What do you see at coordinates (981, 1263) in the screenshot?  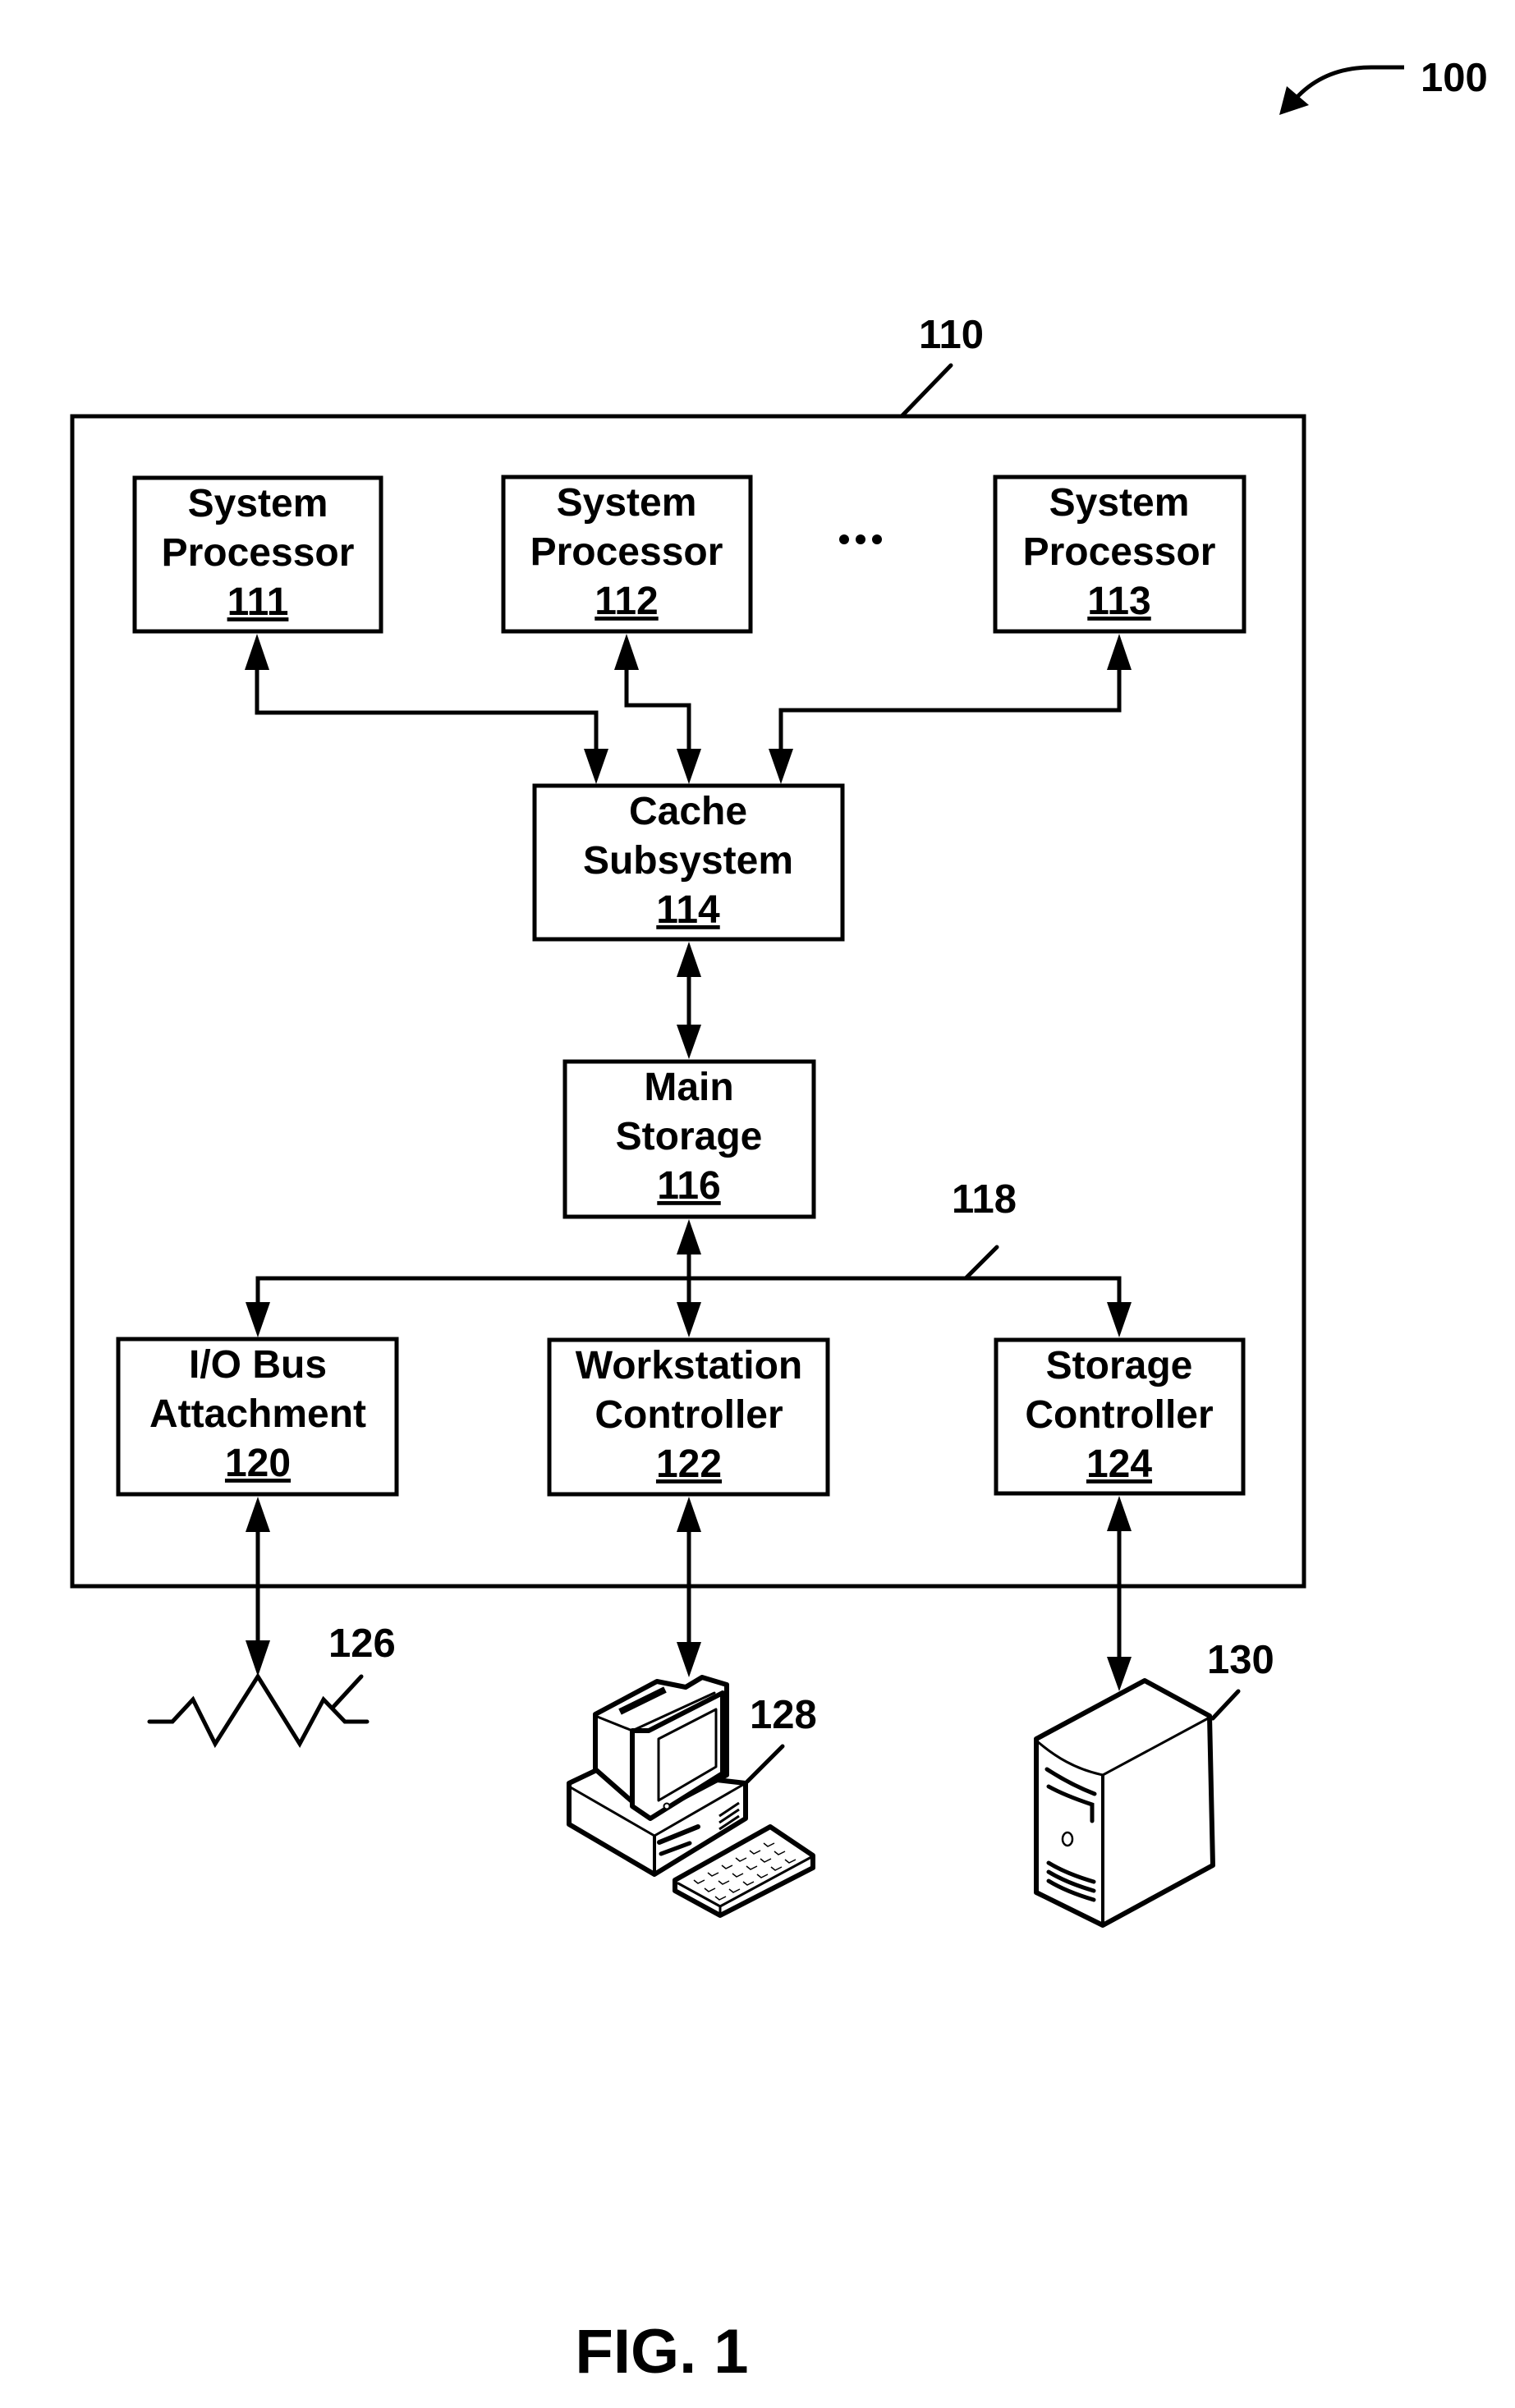 I see `bus-ref-pointer` at bounding box center [981, 1263].